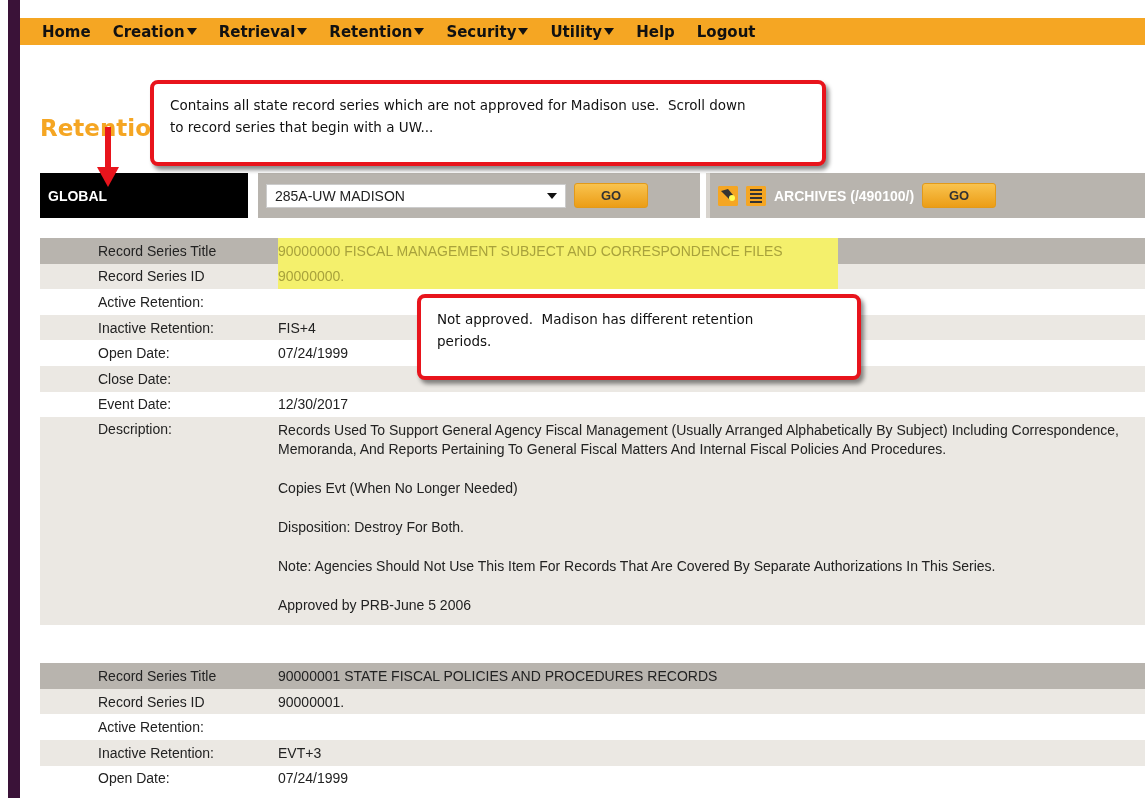 The image size is (1145, 798). What do you see at coordinates (297, 327) in the screenshot?
I see `field-value: FIS+4` at bounding box center [297, 327].